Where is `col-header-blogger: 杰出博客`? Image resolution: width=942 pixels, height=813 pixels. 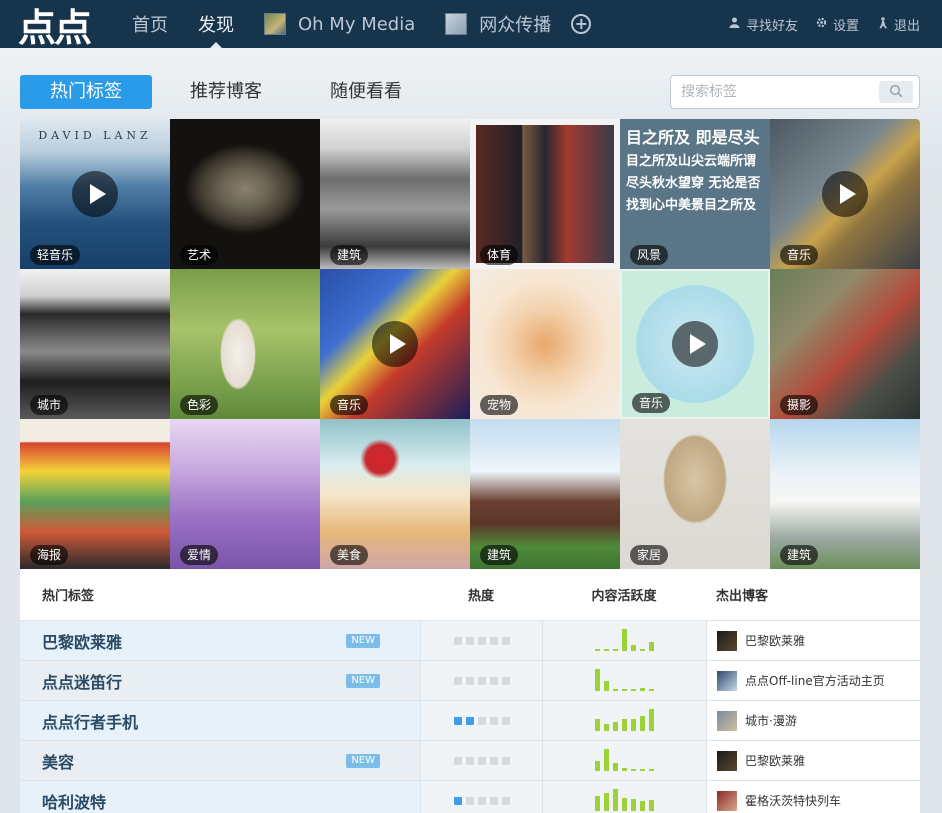
col-header-blogger: 杰出博客 is located at coordinates (742, 596).